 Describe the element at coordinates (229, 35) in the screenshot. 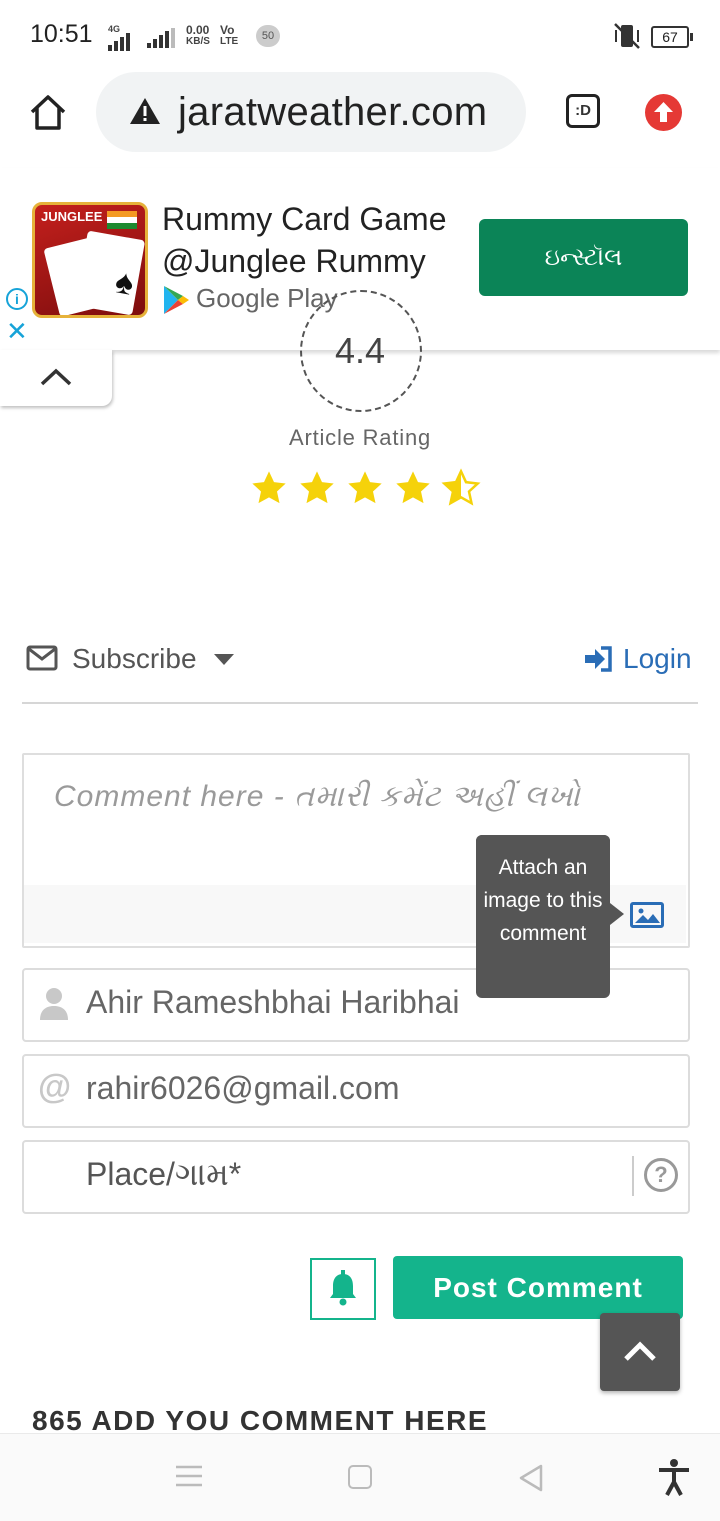

I see `volte-icon: Vo LTE` at that location.